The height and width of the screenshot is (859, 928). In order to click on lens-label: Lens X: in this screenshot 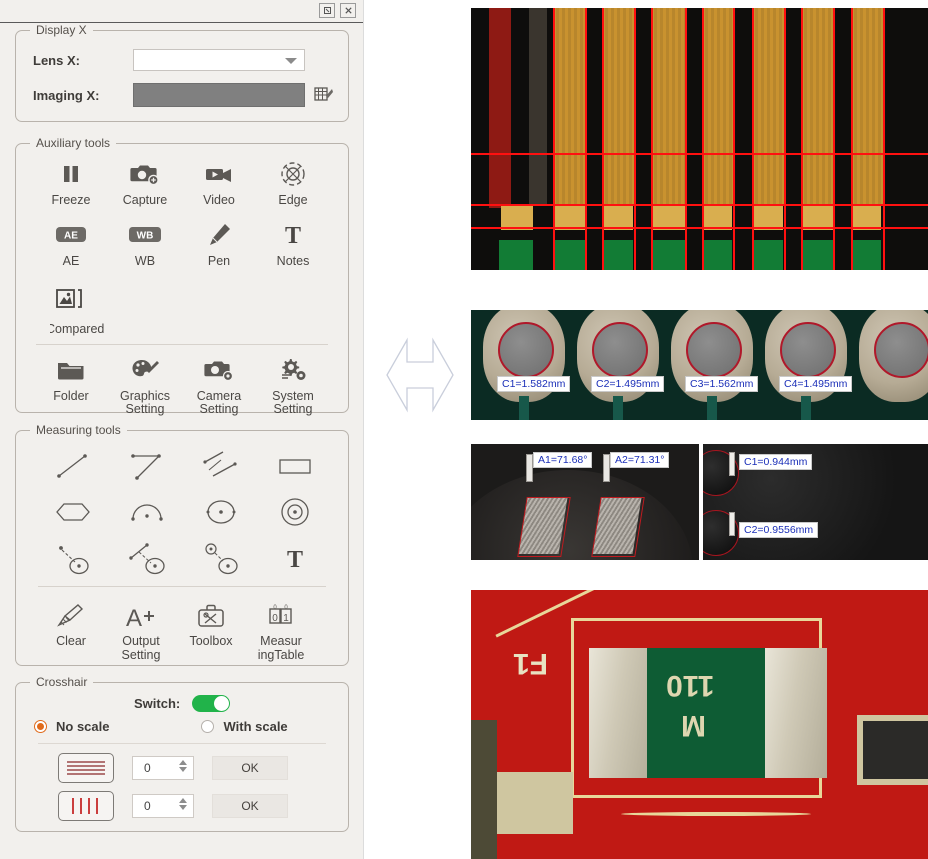, I will do `click(56, 60)`.